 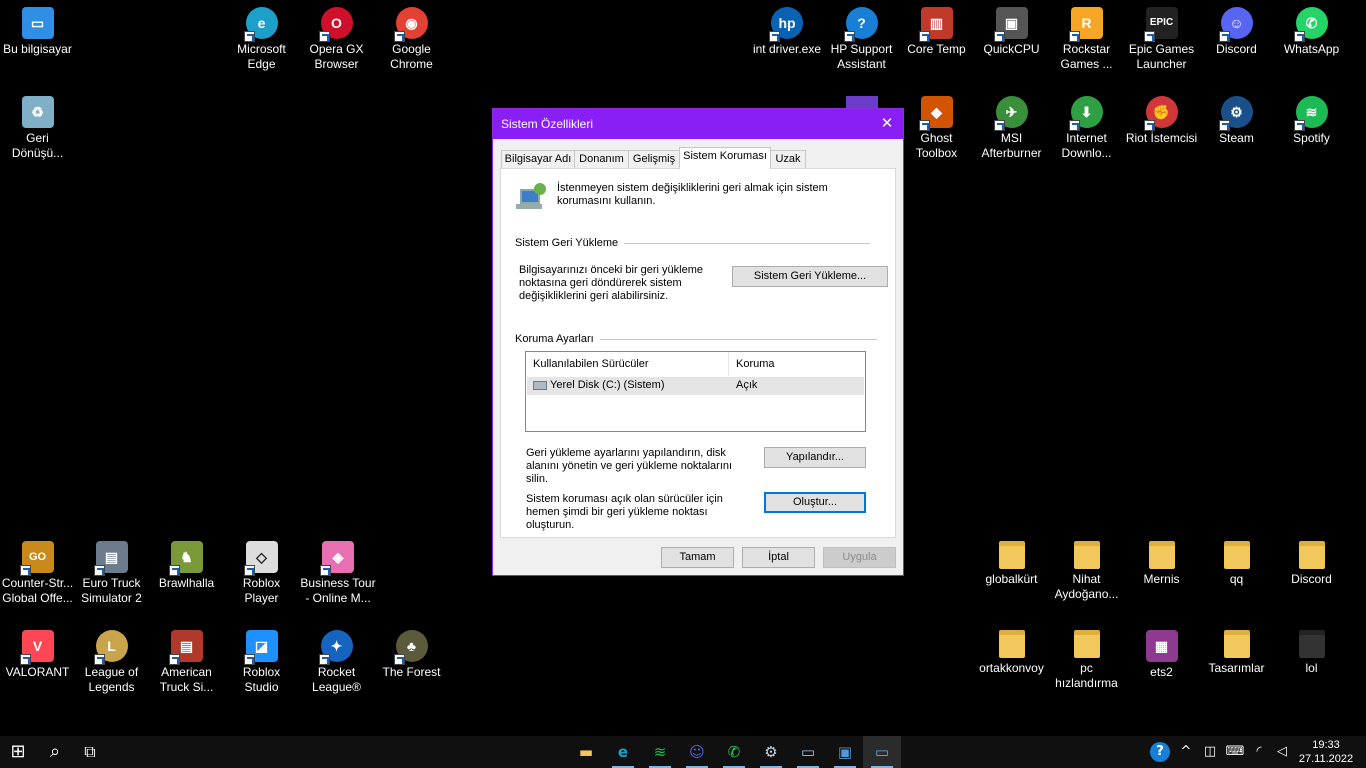 I want to click on csgo-icon: GO, so click(x=36, y=558).